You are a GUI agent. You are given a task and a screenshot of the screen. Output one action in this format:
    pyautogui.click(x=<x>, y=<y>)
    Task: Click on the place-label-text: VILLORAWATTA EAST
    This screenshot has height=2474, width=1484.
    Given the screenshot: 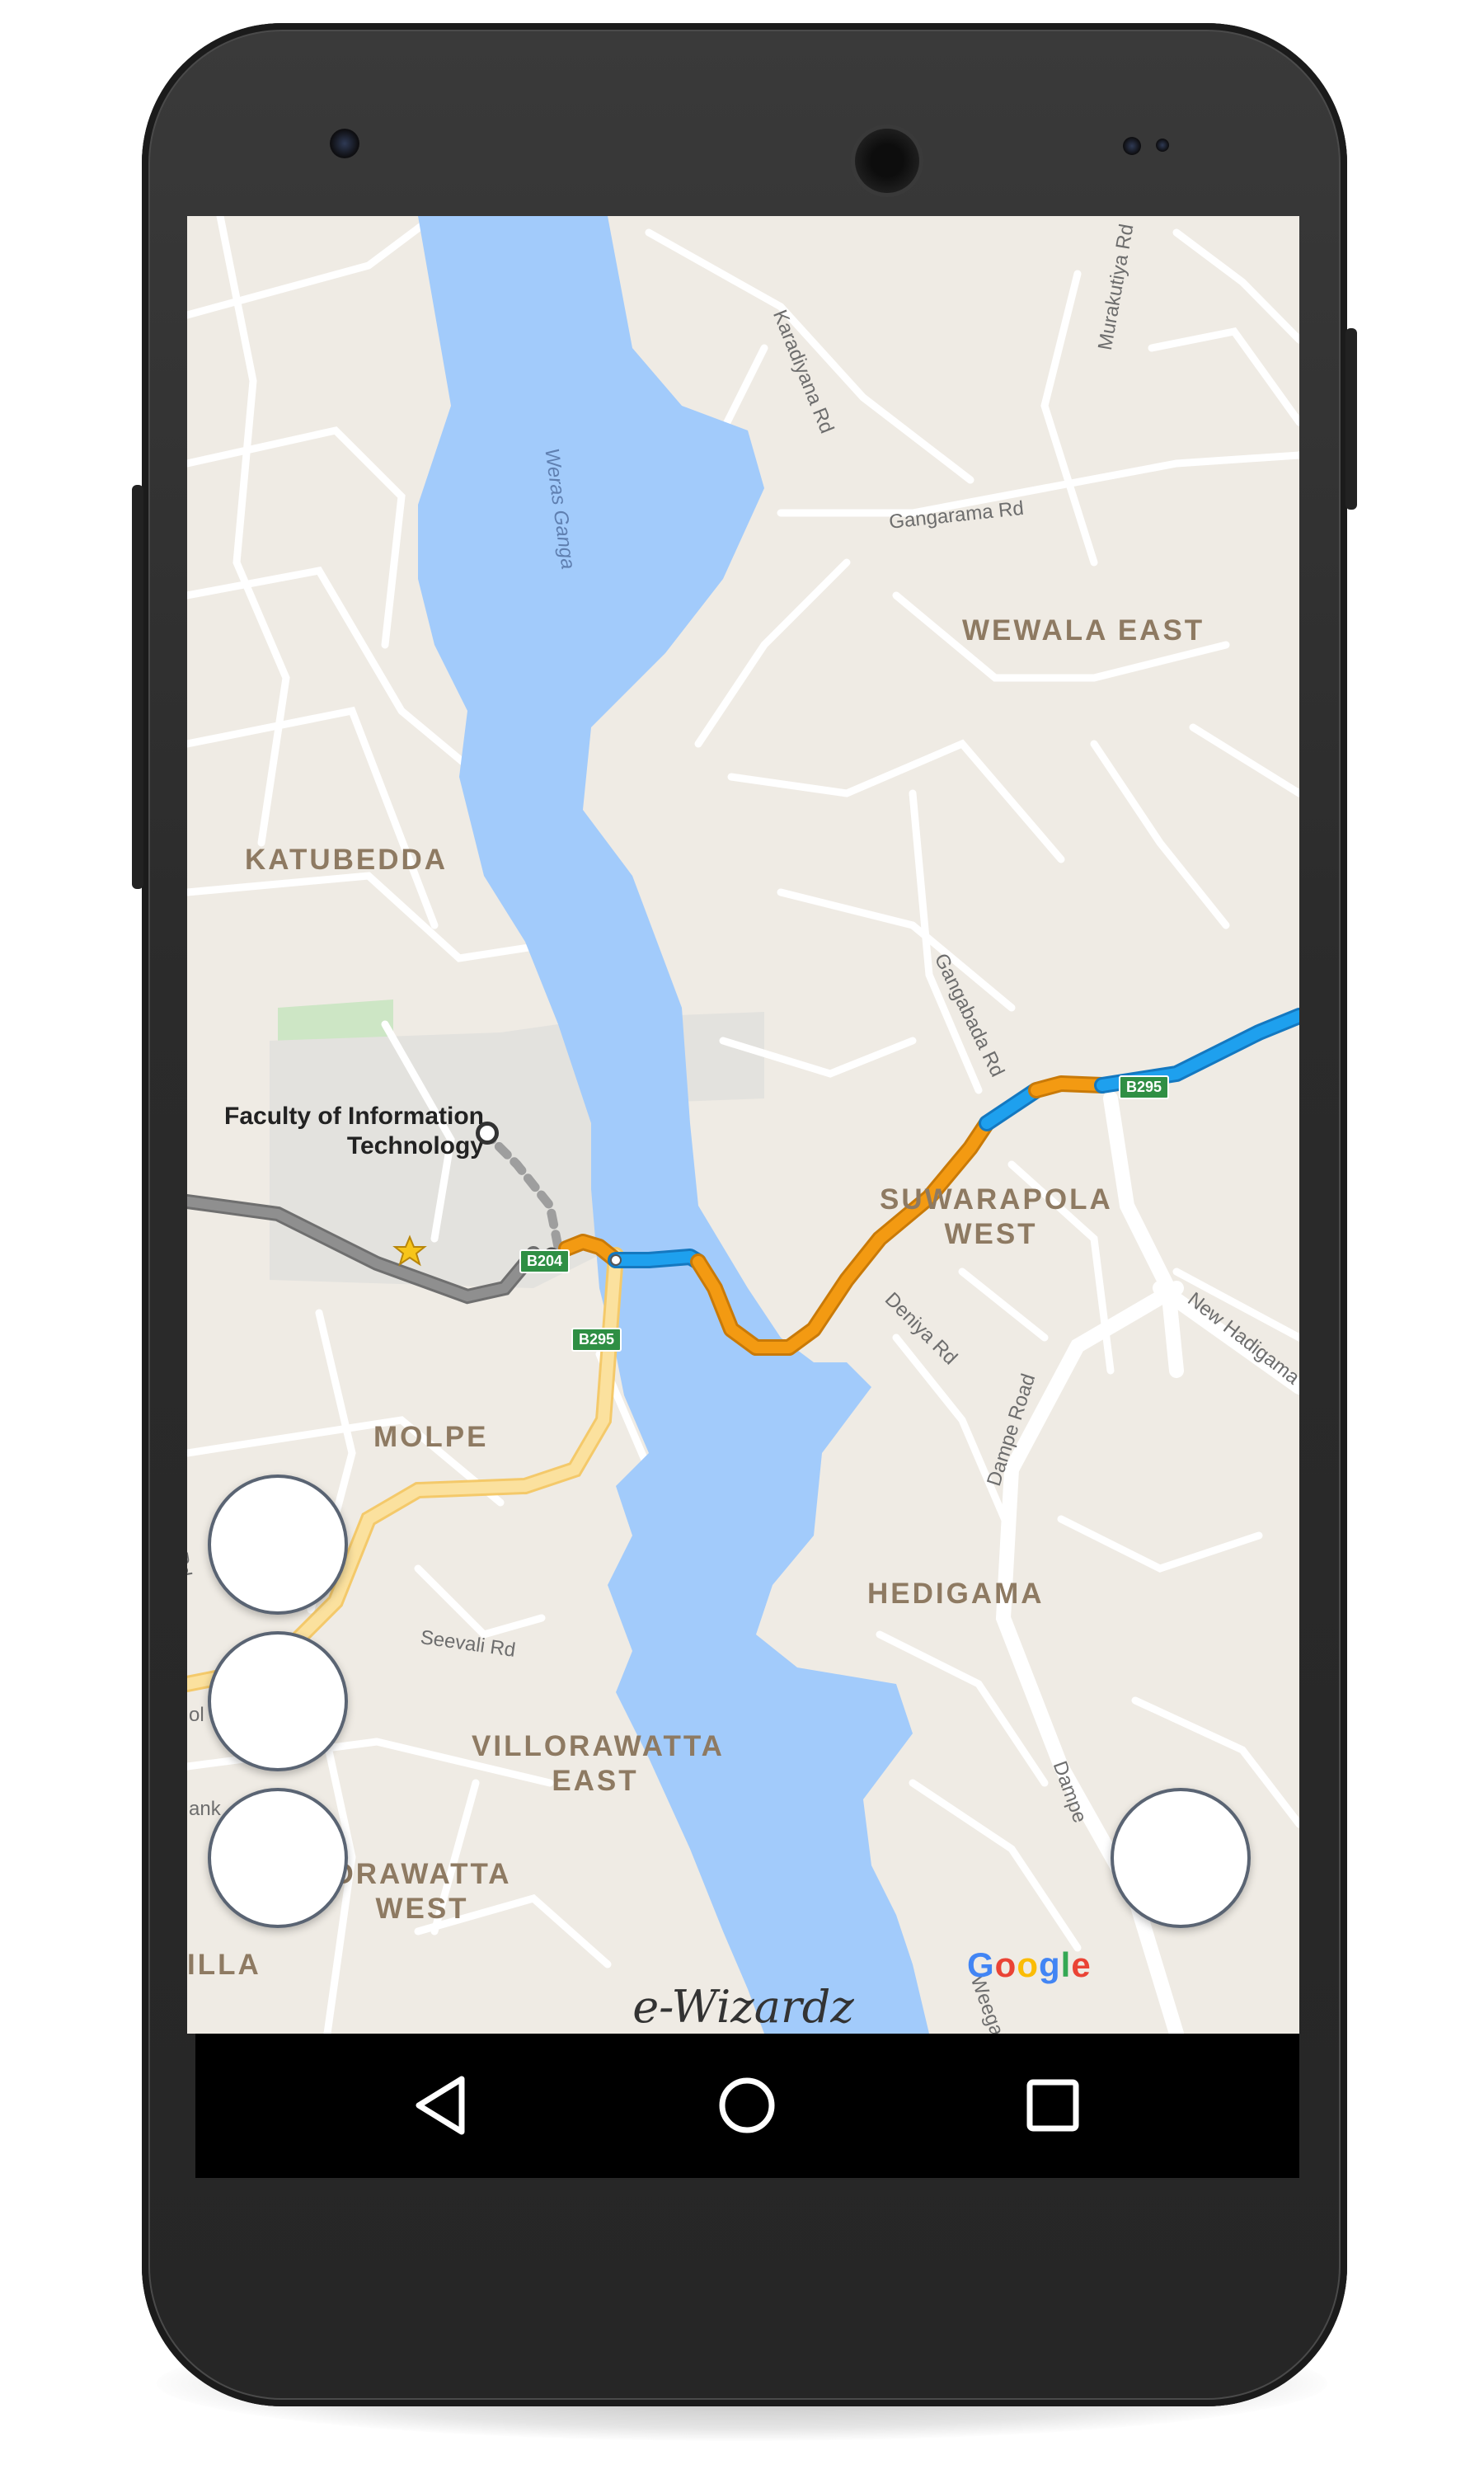 What is the action you would take?
    pyautogui.click(x=598, y=1763)
    